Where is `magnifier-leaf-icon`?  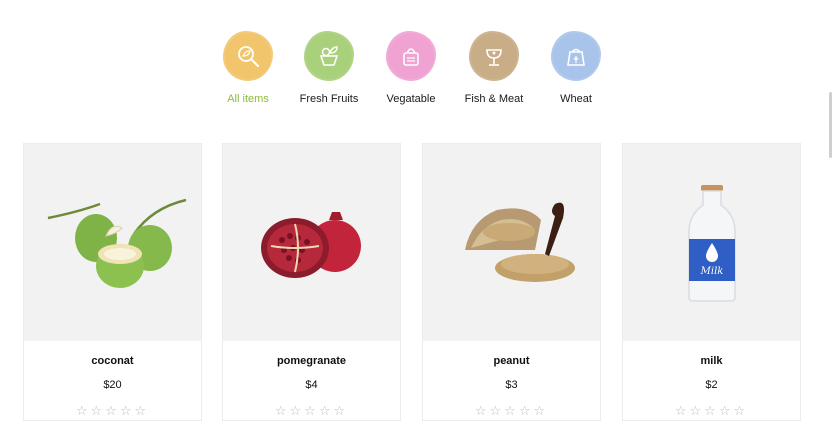 magnifier-leaf-icon is located at coordinates (248, 56).